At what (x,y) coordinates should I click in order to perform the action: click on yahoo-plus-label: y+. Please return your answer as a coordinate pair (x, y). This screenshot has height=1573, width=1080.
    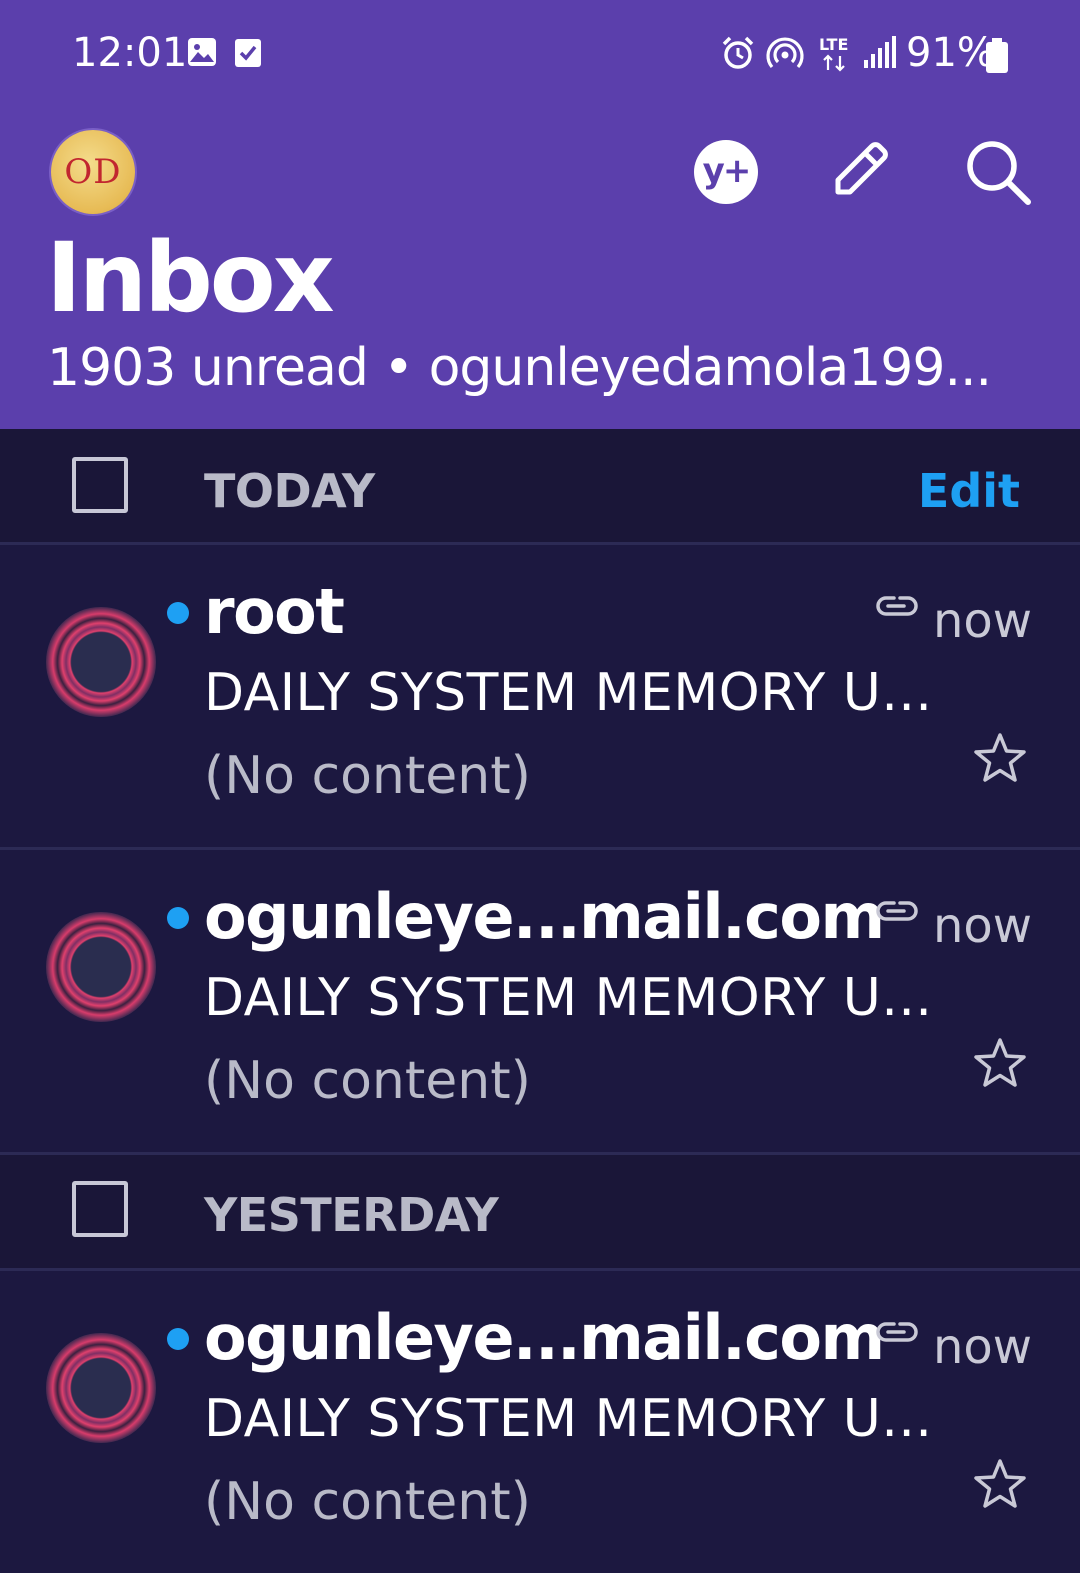
    Looking at the image, I should click on (727, 171).